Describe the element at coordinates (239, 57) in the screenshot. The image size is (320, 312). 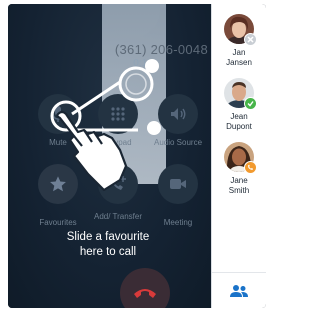
I see `contact-name: Jan Jansen` at that location.